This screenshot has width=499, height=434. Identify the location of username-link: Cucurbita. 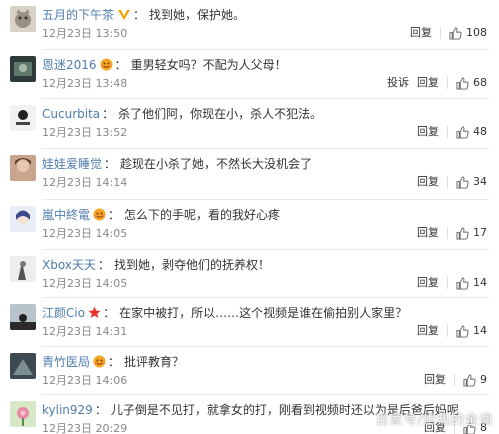
(71, 114).